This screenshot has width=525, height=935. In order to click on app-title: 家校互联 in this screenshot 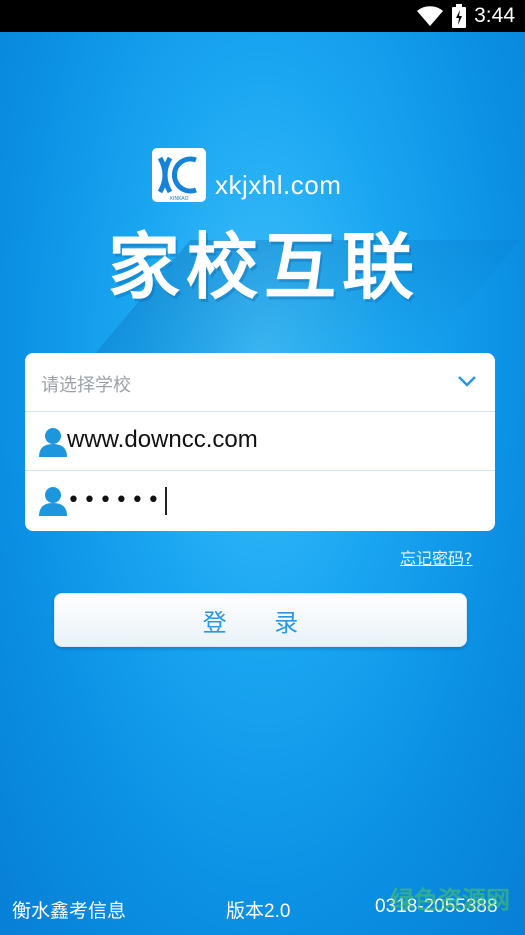, I will do `click(264, 267)`.